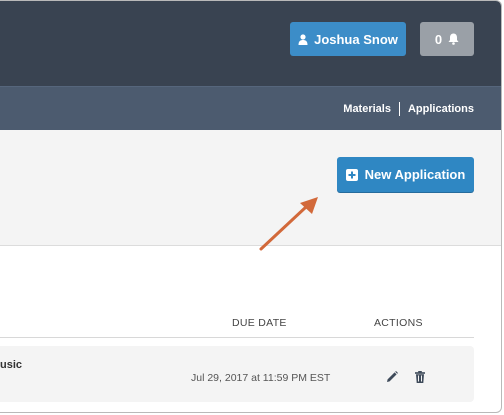  What do you see at coordinates (259, 323) in the screenshot?
I see `column-header-due-date: DUE DATE` at bounding box center [259, 323].